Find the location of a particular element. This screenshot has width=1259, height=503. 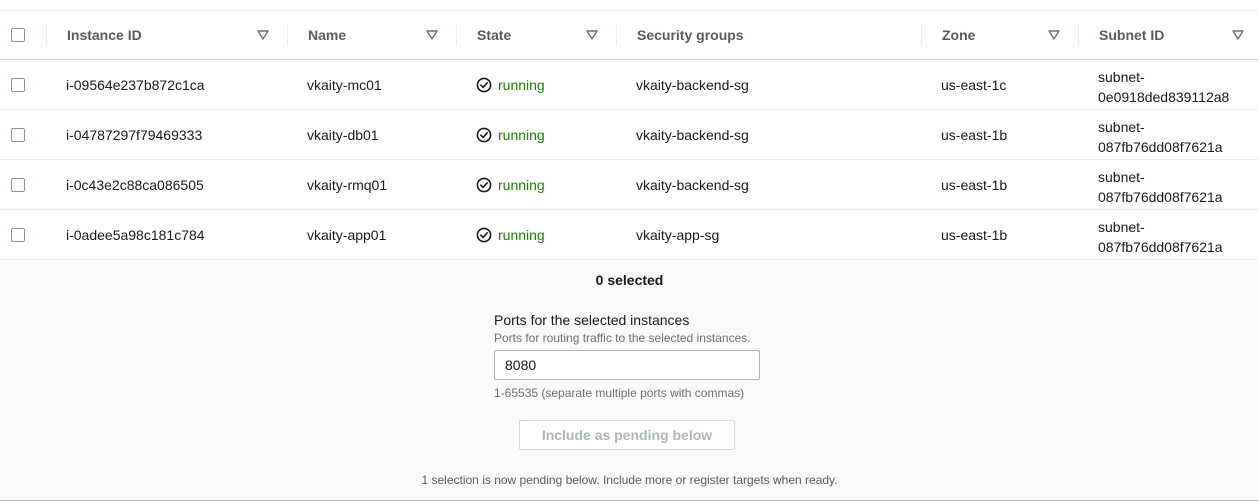

instance-id-cell: i-0adee5a98c181c784 is located at coordinates (135, 234).